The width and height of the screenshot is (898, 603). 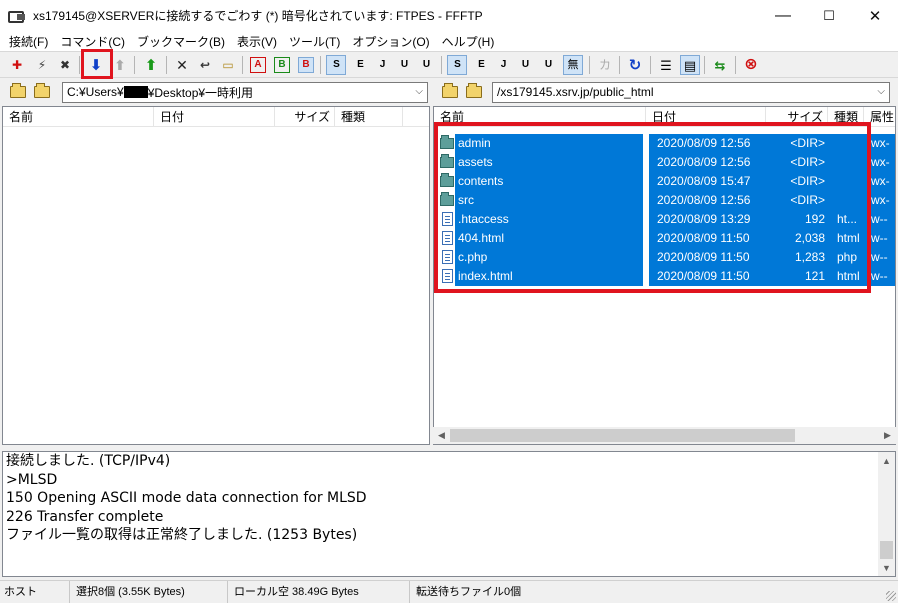 I want to click on table-row: c.php 2020/08/09 11:50 1,283 php rw--, so click(x=666, y=257).